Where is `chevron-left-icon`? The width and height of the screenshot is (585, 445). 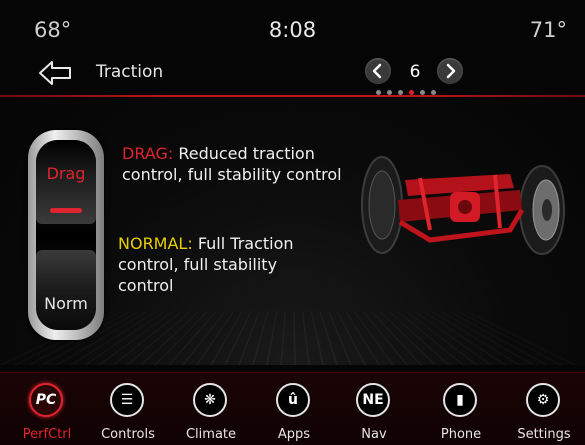 chevron-left-icon is located at coordinates (377, 71).